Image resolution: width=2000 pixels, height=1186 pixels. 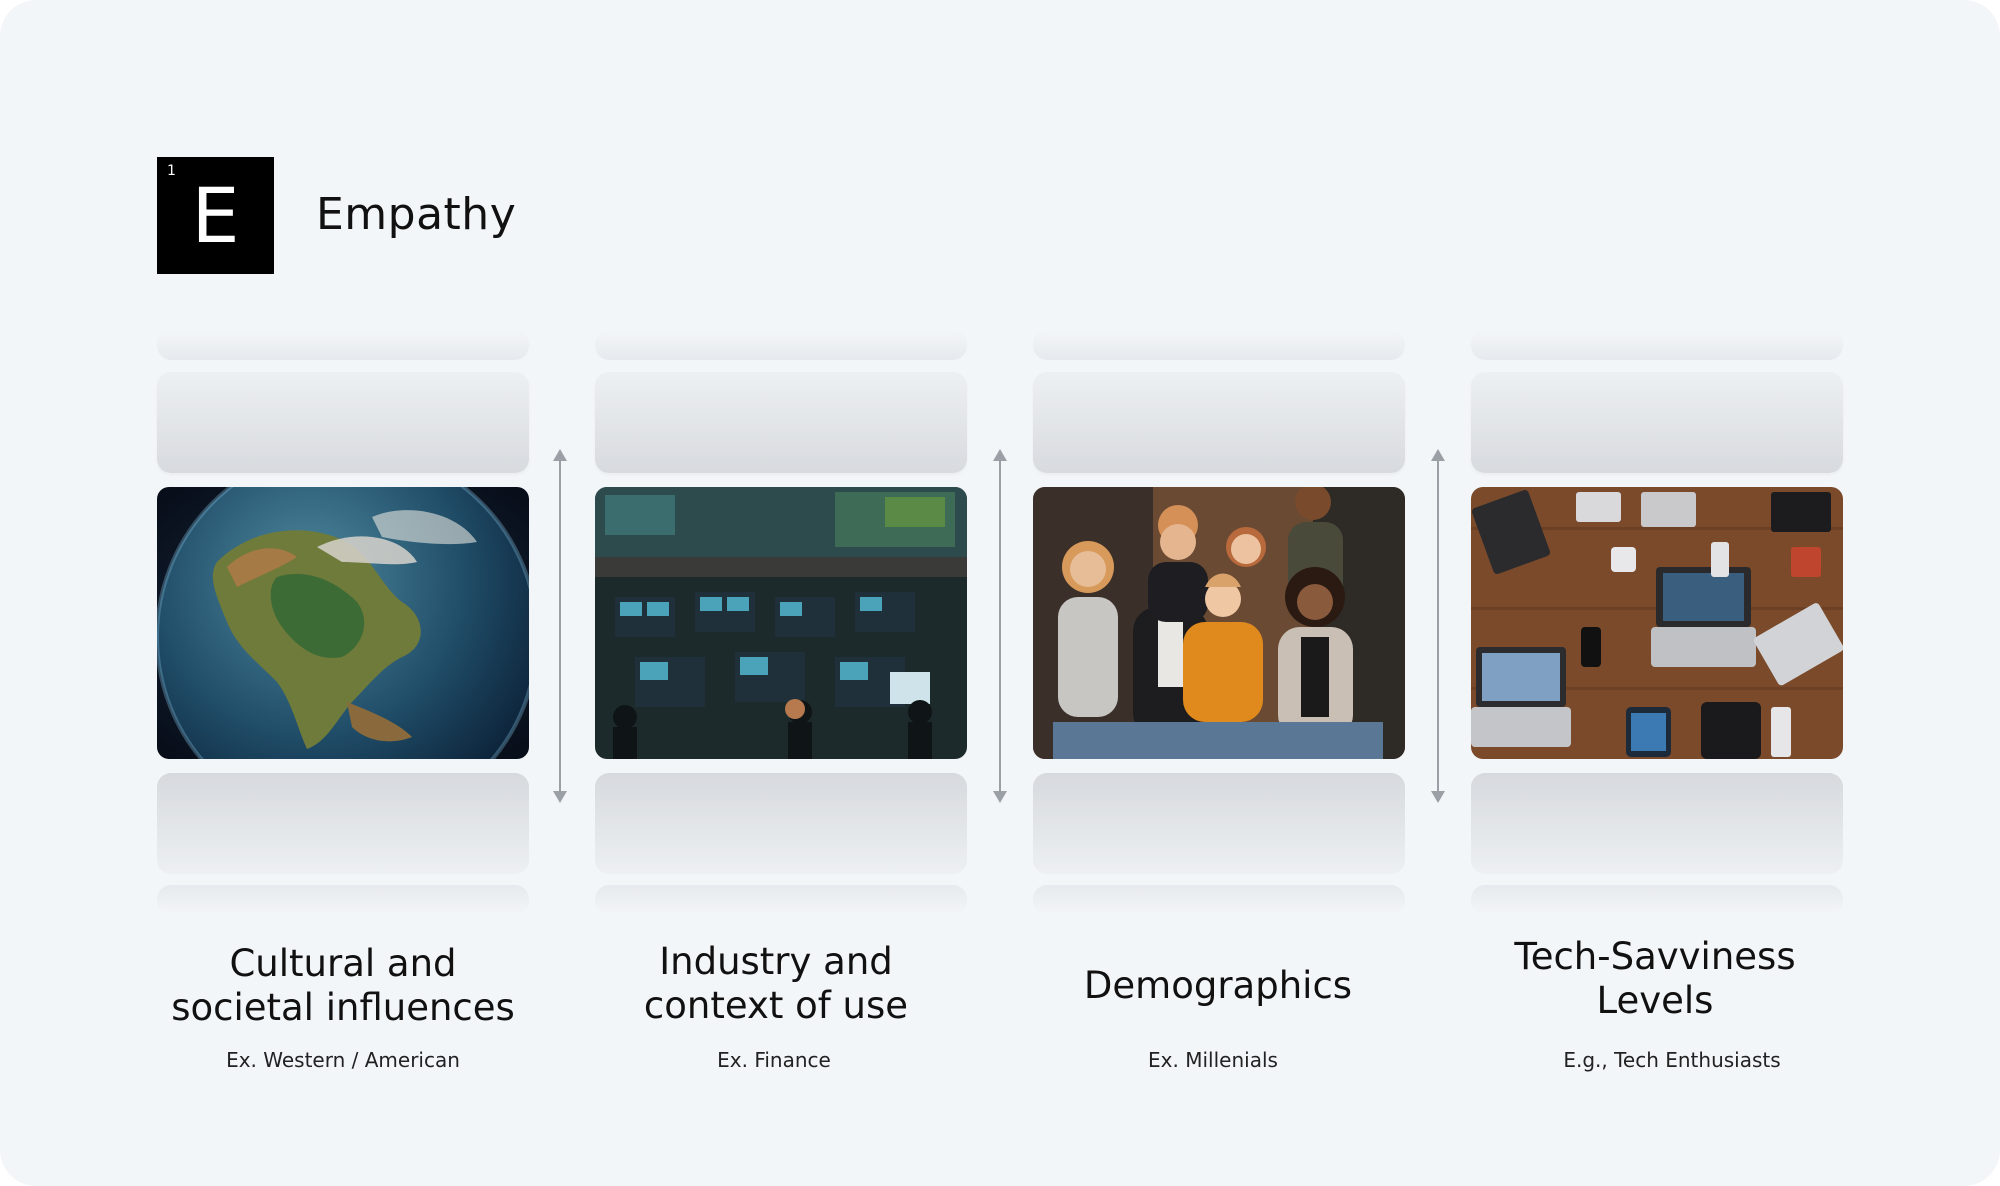 I want to click on column-industry, so click(x=781, y=620).